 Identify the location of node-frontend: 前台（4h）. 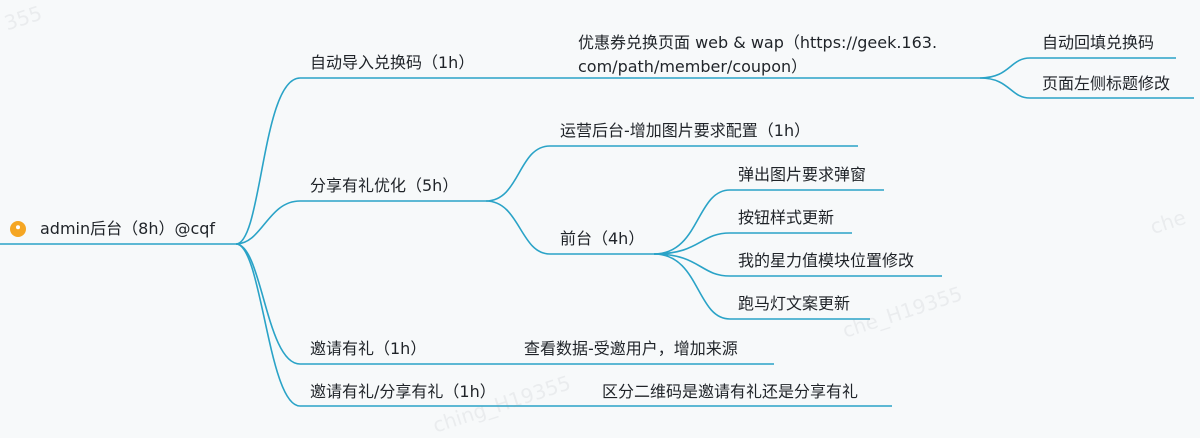
(602, 239).